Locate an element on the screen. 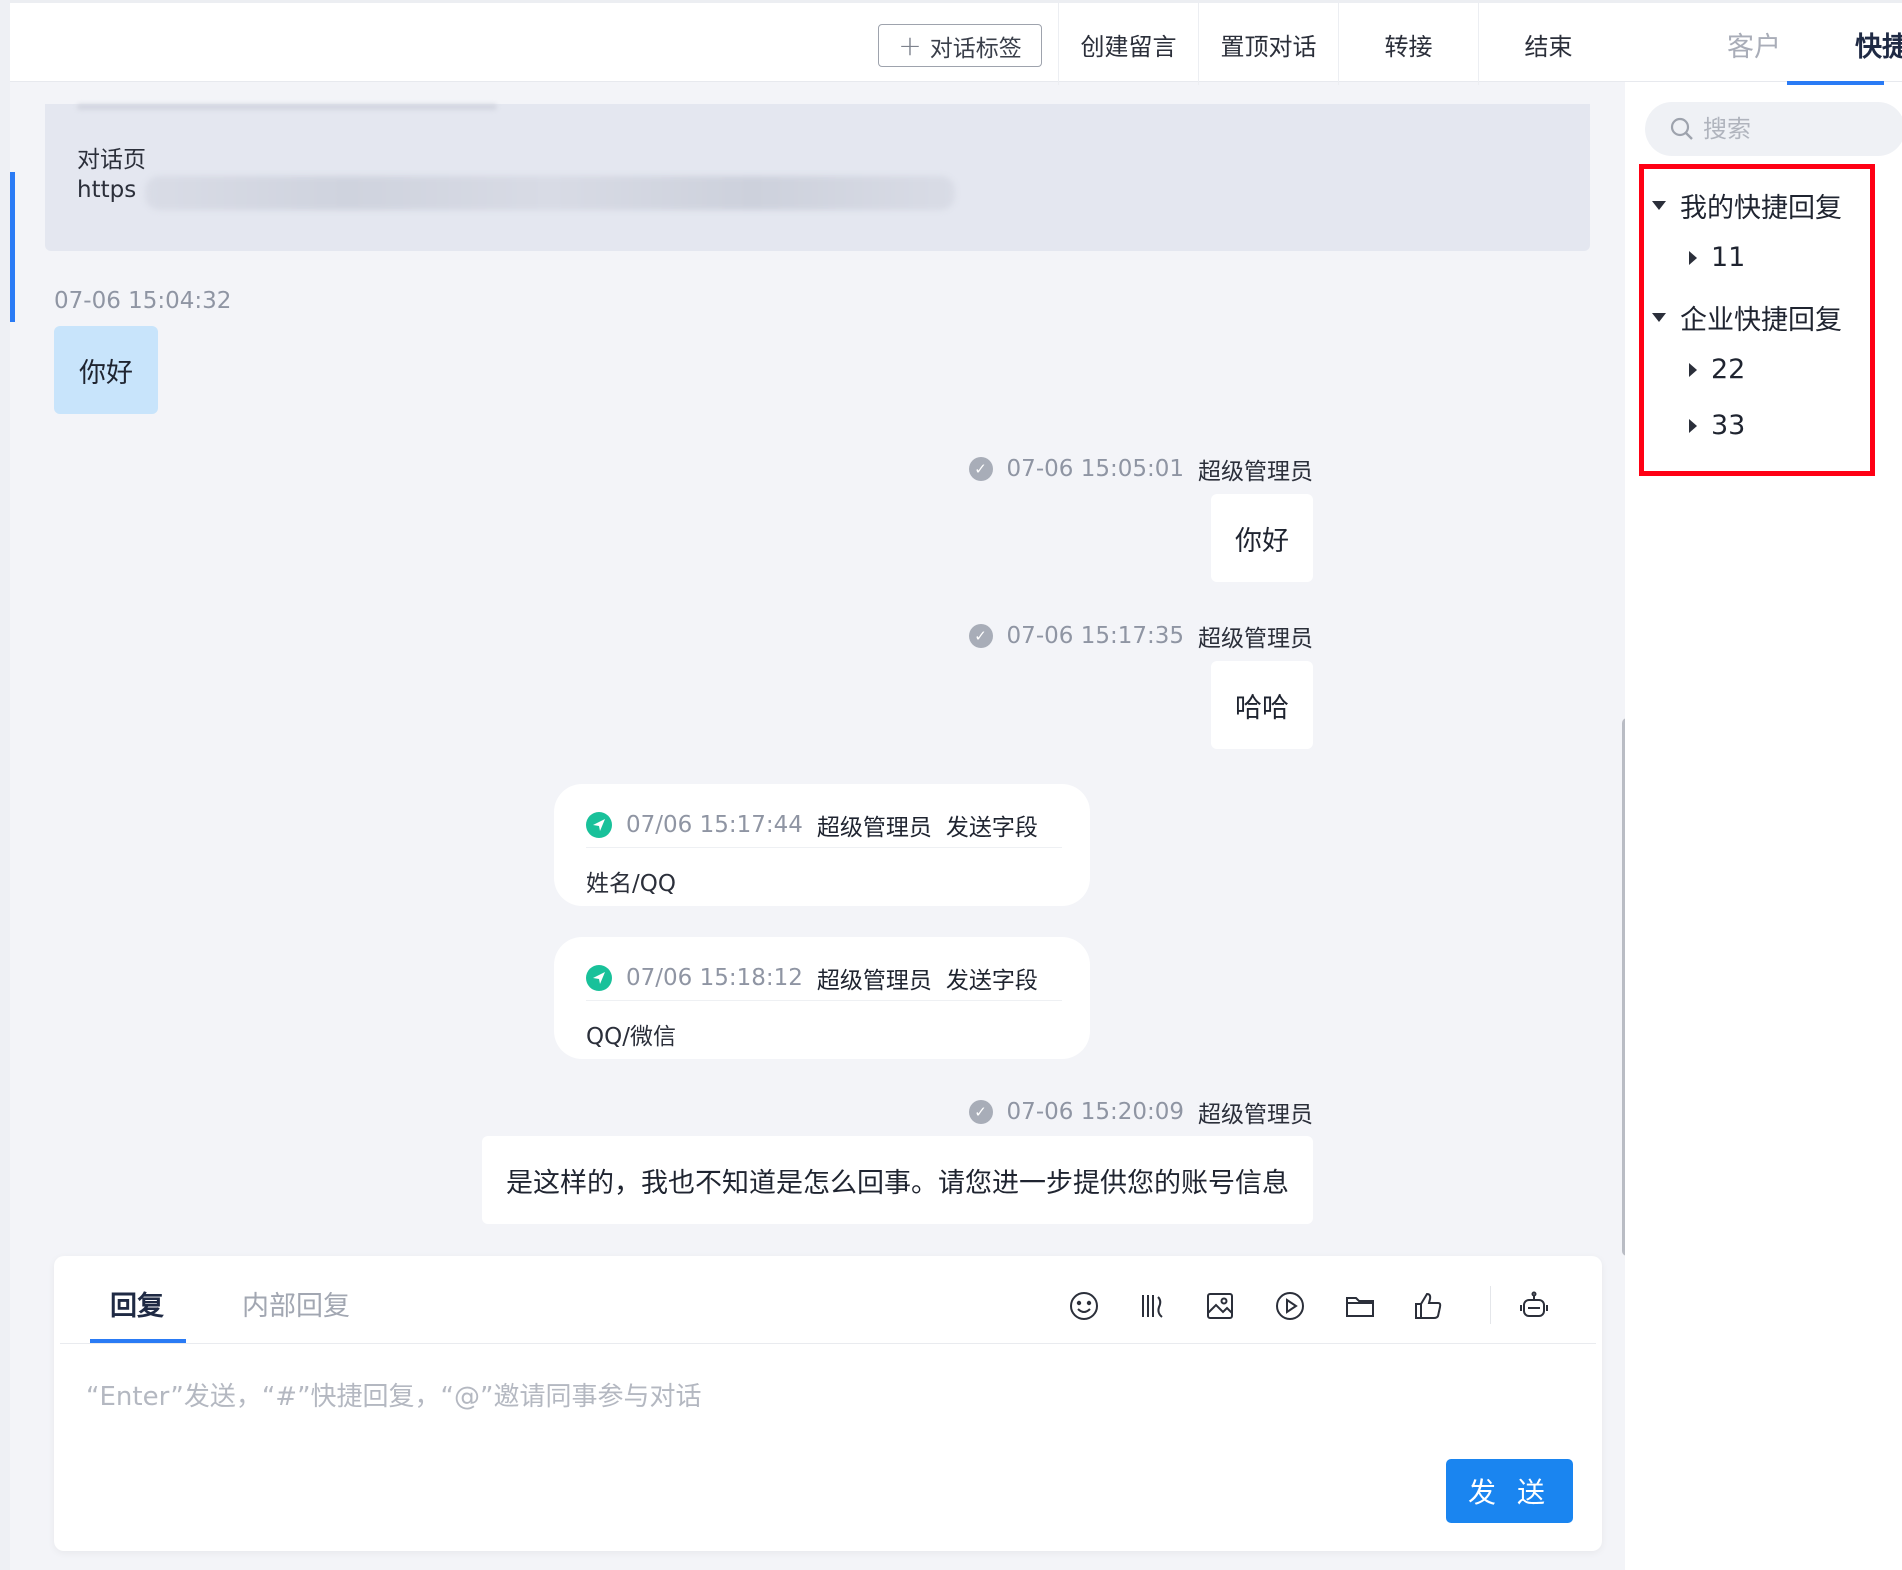 The height and width of the screenshot is (1570, 1902). right-panel-tabs: 客户 快捷 is located at coordinates (1763, 42).